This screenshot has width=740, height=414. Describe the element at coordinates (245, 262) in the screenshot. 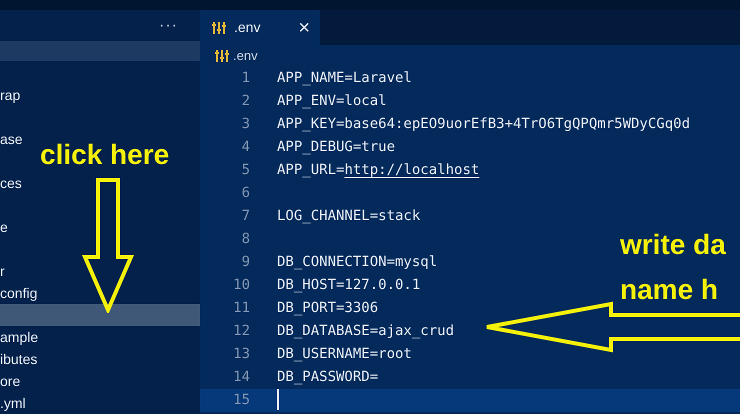

I see `line-number: 9` at that location.